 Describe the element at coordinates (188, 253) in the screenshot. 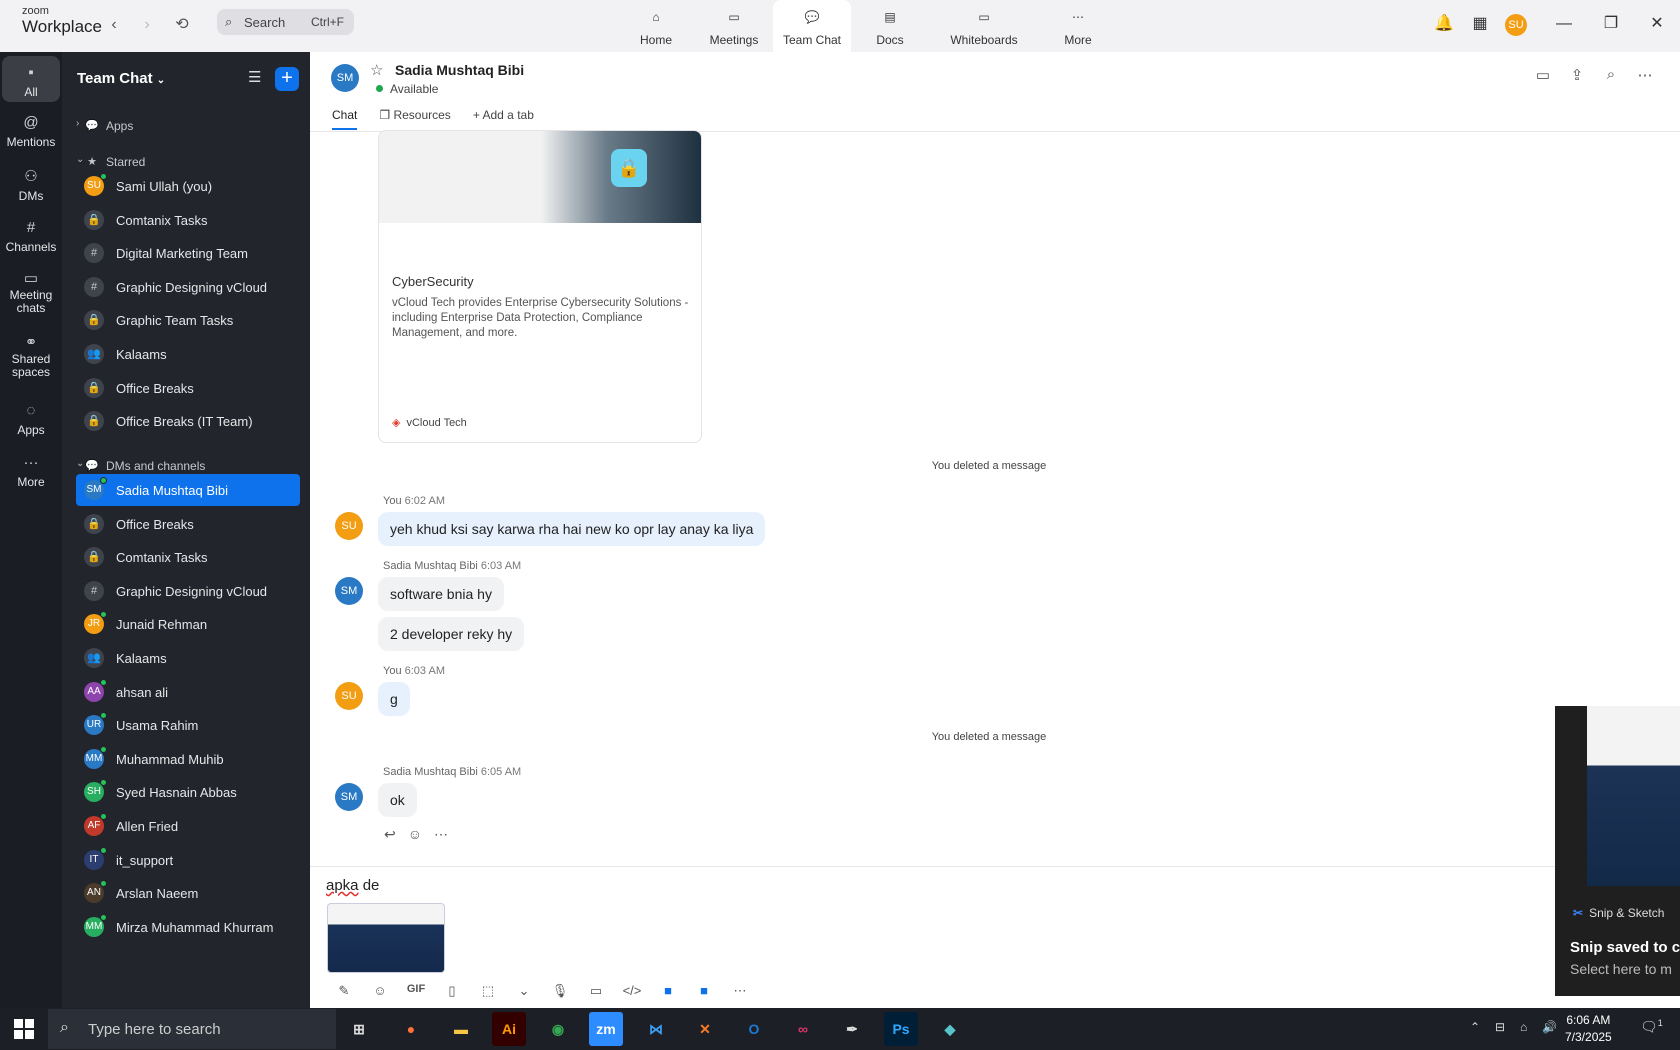

I see `sidebar-item: # Digital Marketing Team` at that location.